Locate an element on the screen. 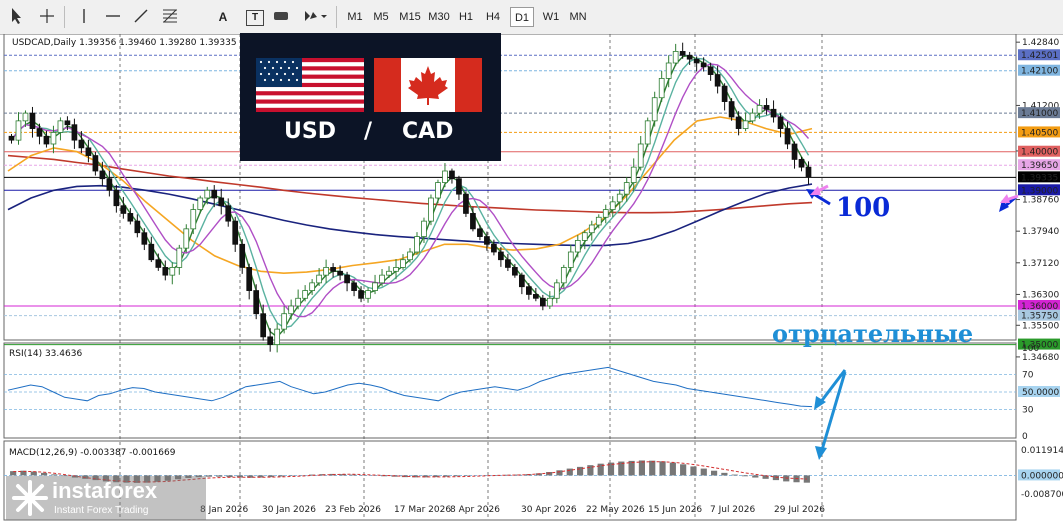  macd-title: MACD(12,26,9) -0.003387 -0.001669 is located at coordinates (92, 453).